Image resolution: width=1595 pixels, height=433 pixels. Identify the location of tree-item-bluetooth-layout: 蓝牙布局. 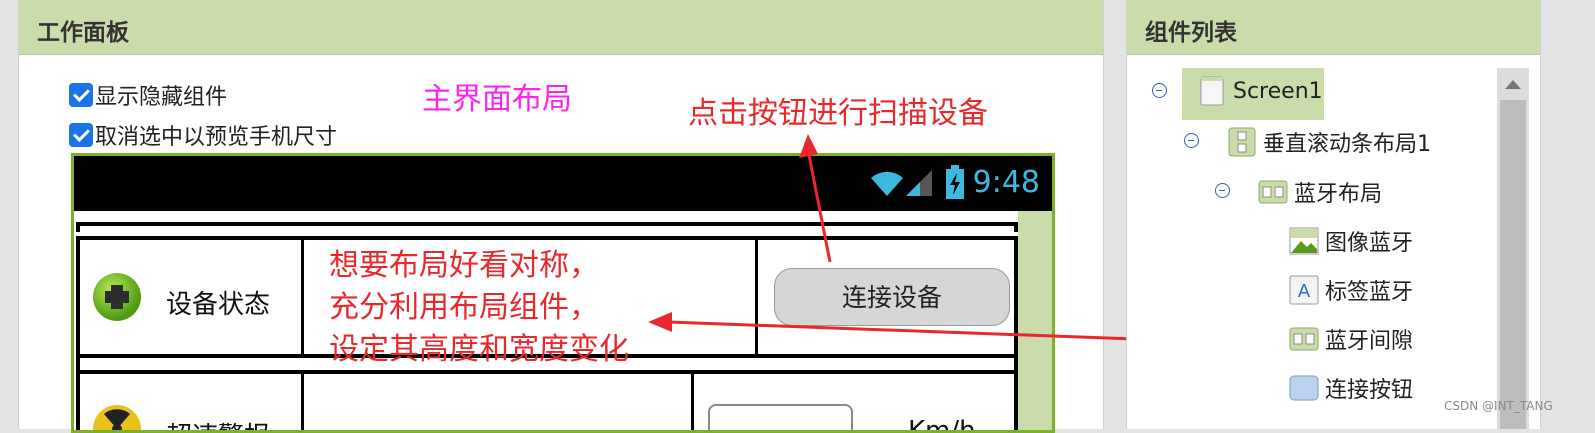
(1320, 192).